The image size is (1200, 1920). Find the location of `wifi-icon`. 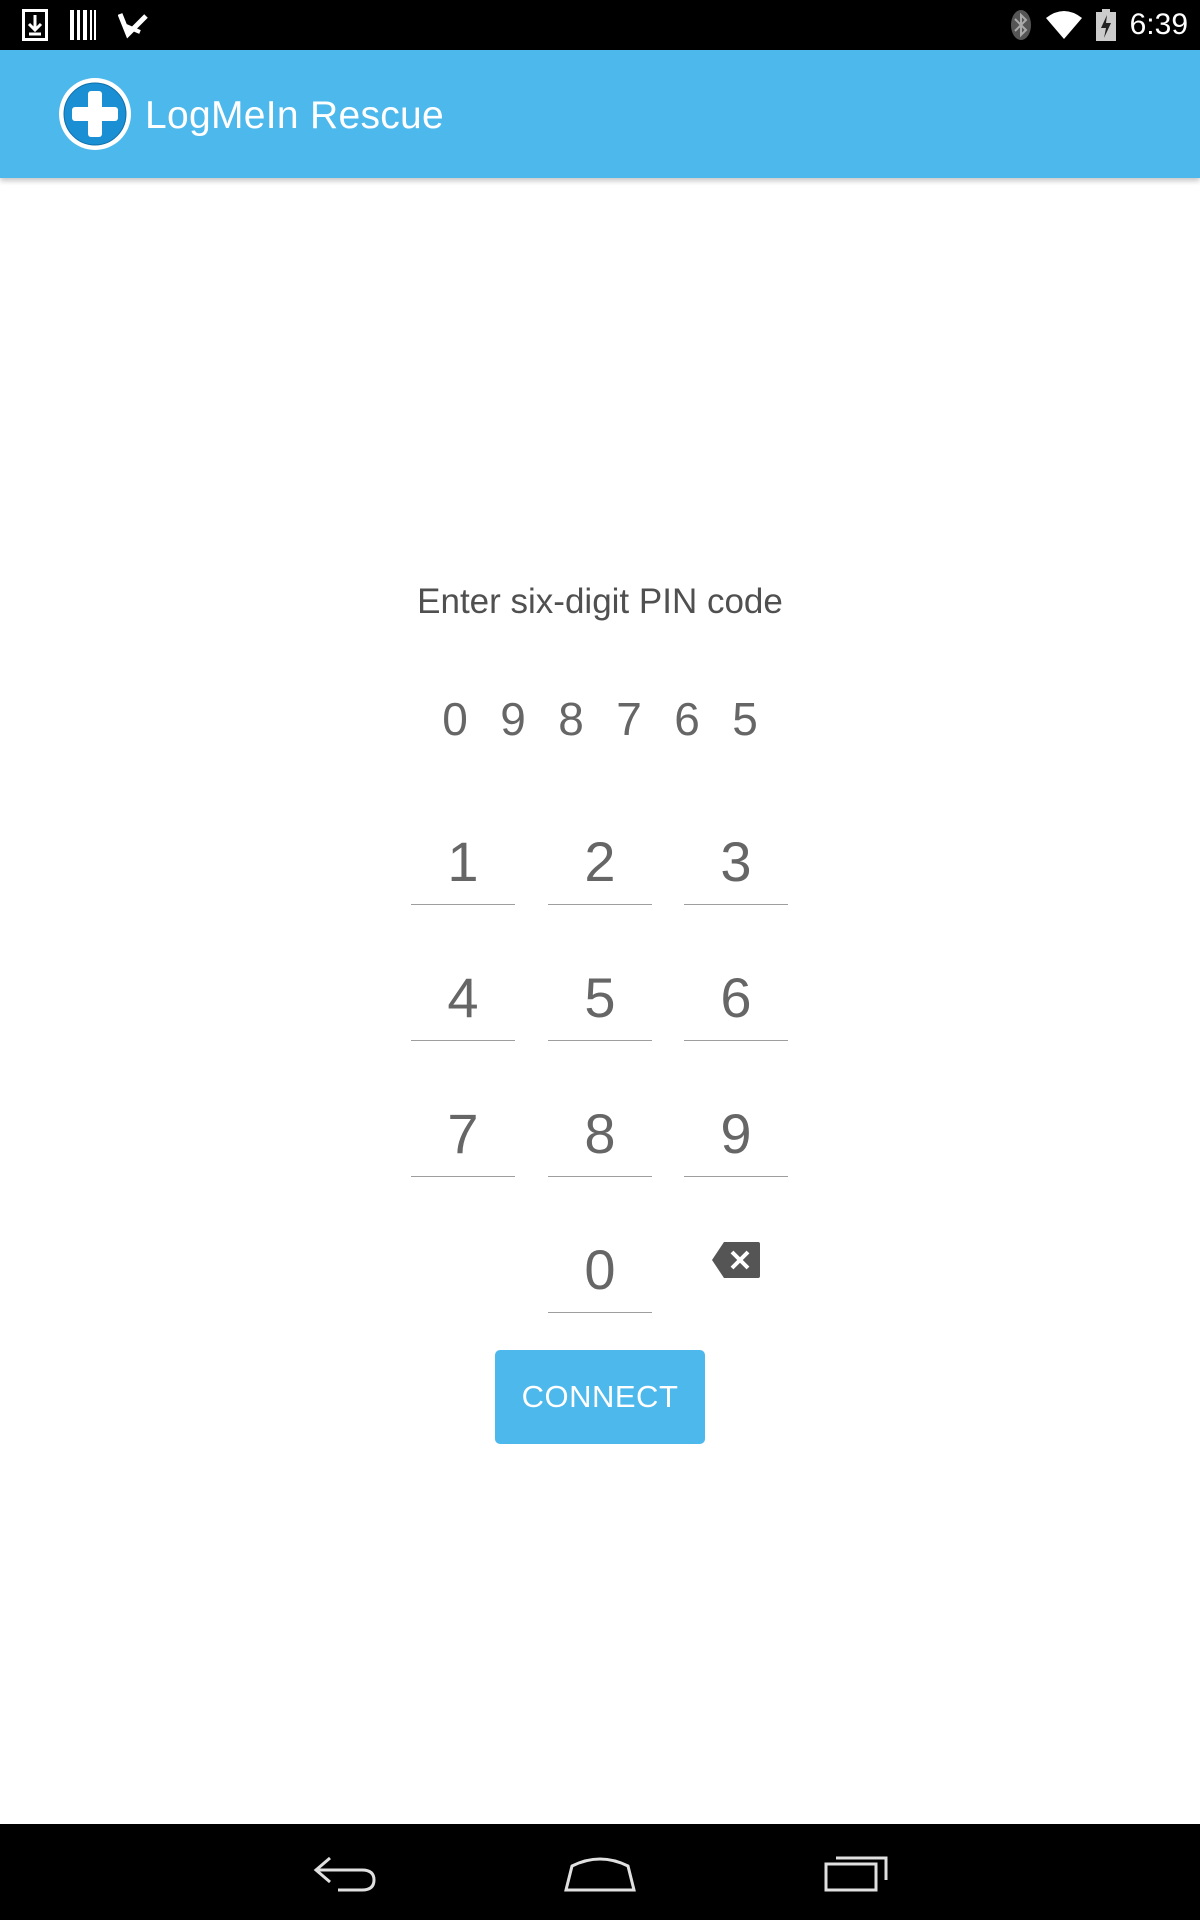

wifi-icon is located at coordinates (1063, 25).